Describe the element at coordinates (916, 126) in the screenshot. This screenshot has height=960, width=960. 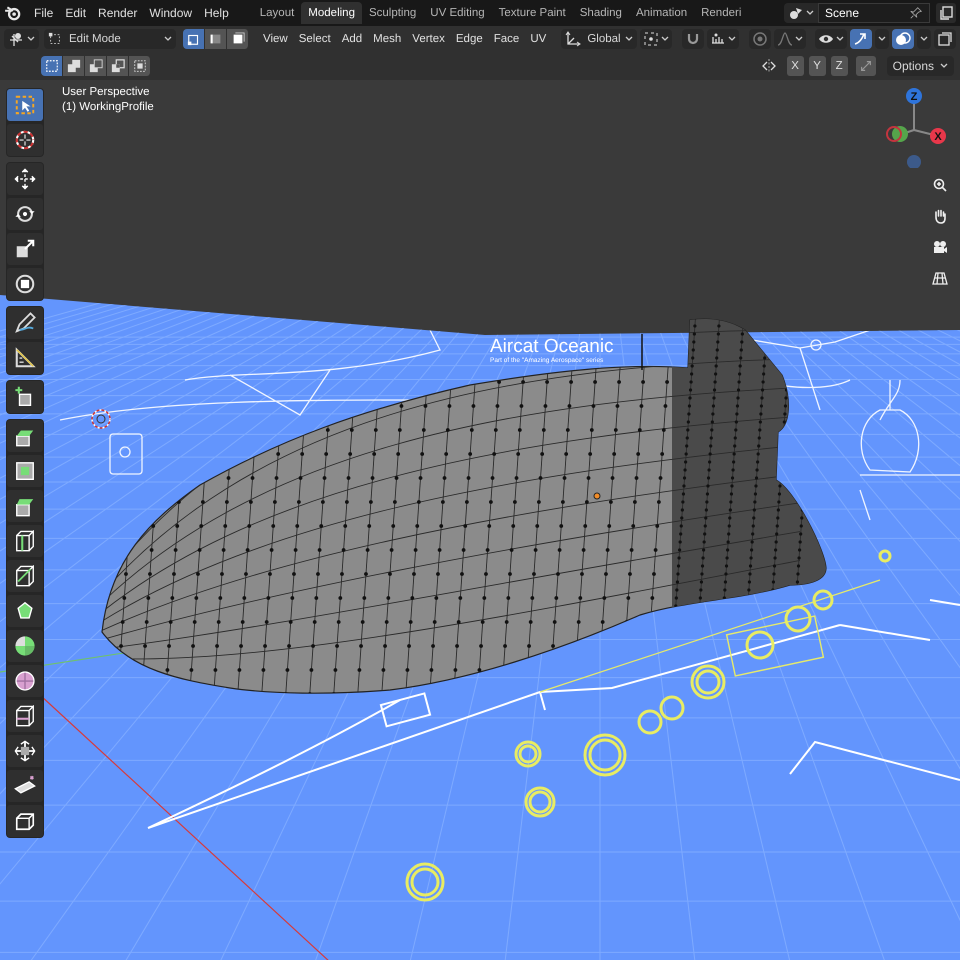
I see `navigation-gizmo-drawing: Z X` at that location.